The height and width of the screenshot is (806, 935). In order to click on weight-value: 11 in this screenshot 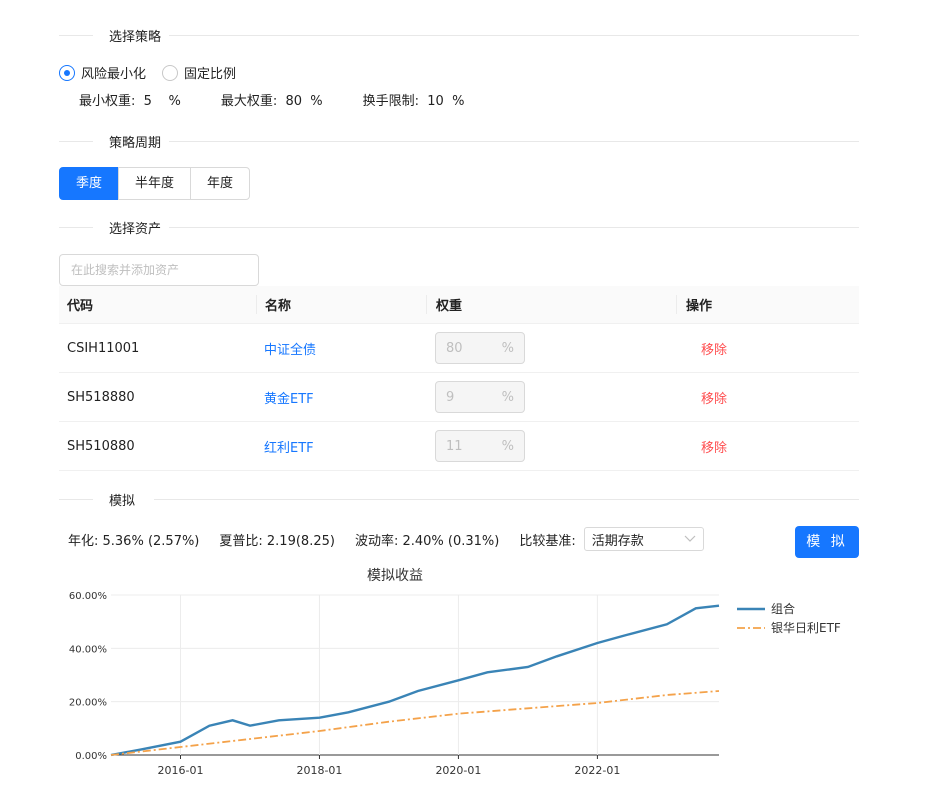, I will do `click(454, 446)`.